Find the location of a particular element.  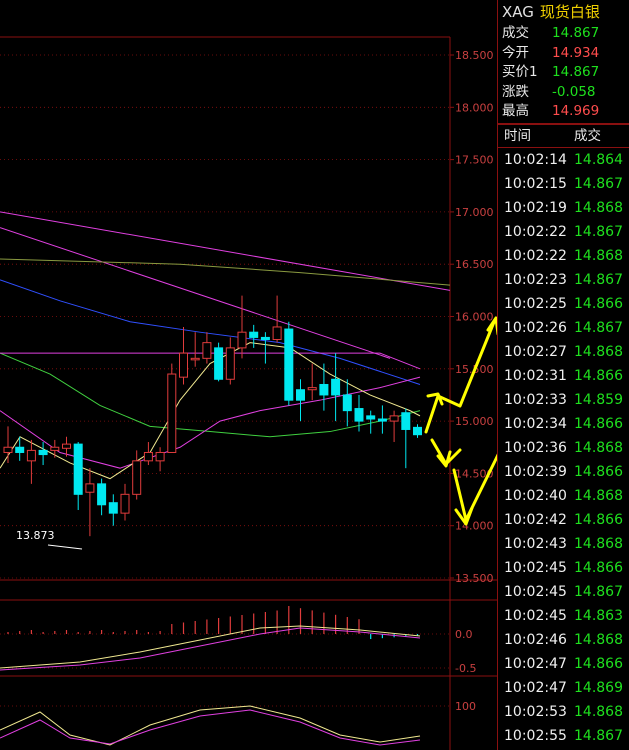

y-tick-label: -0.5 is located at coordinates (465, 668).